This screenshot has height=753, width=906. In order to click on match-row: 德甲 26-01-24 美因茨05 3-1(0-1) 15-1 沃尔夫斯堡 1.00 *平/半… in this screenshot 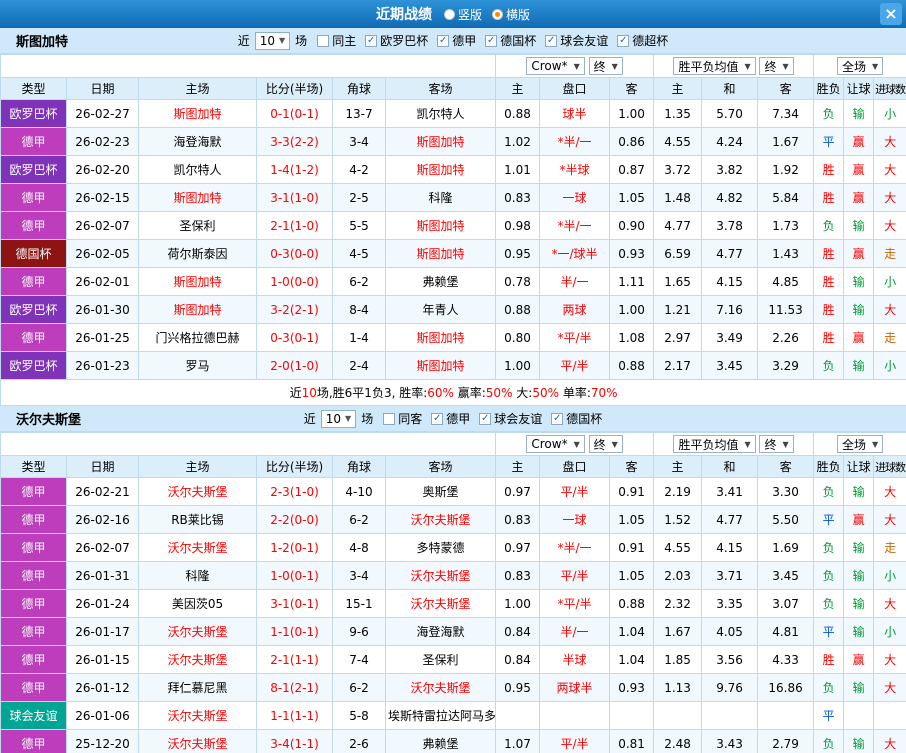, I will do `click(453, 603)`.